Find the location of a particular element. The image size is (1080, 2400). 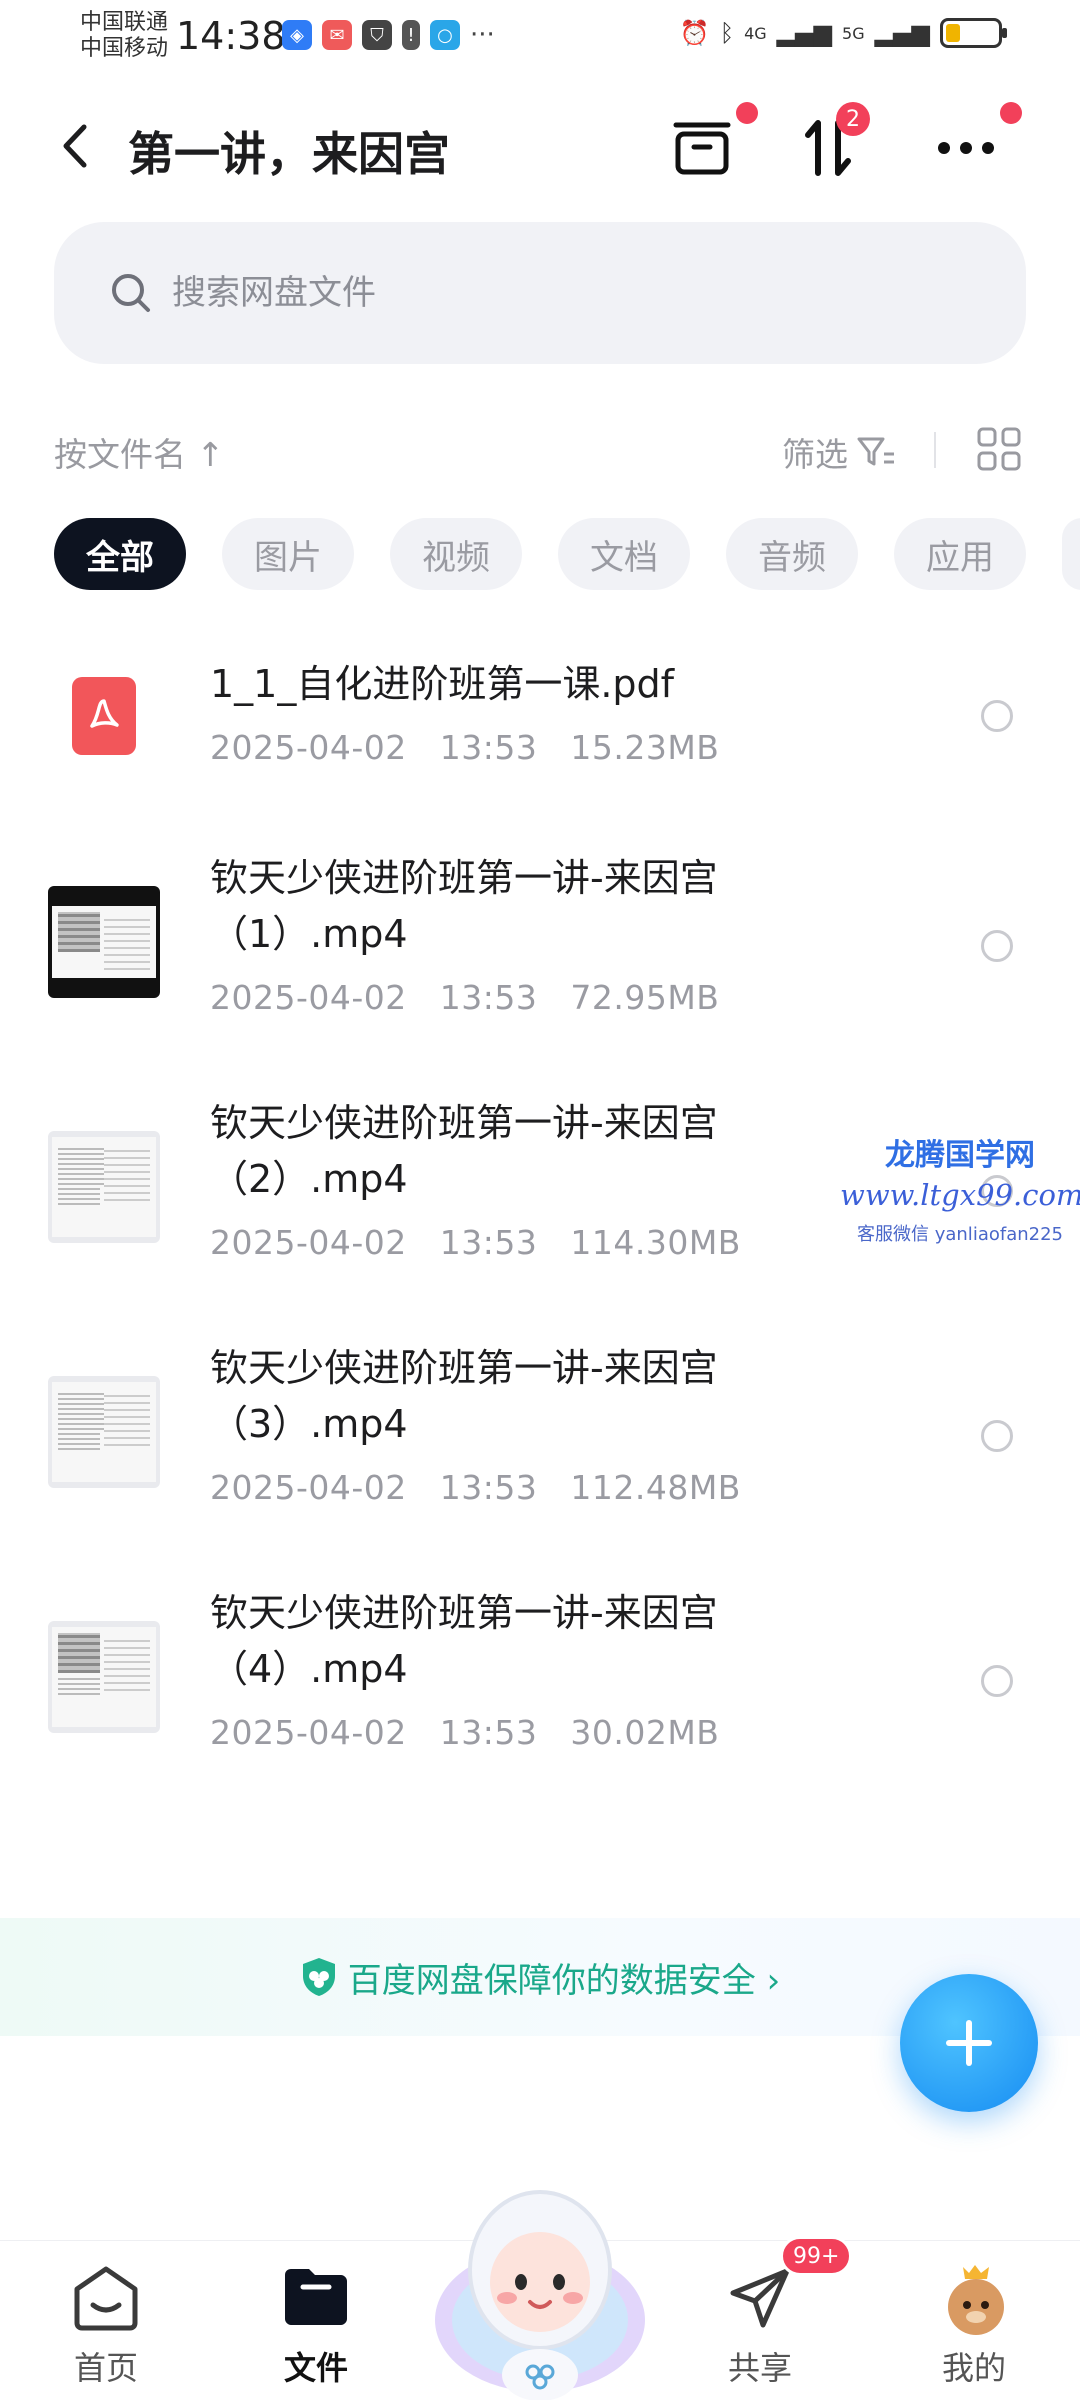

folder-icon is located at coordinates (316, 2300).